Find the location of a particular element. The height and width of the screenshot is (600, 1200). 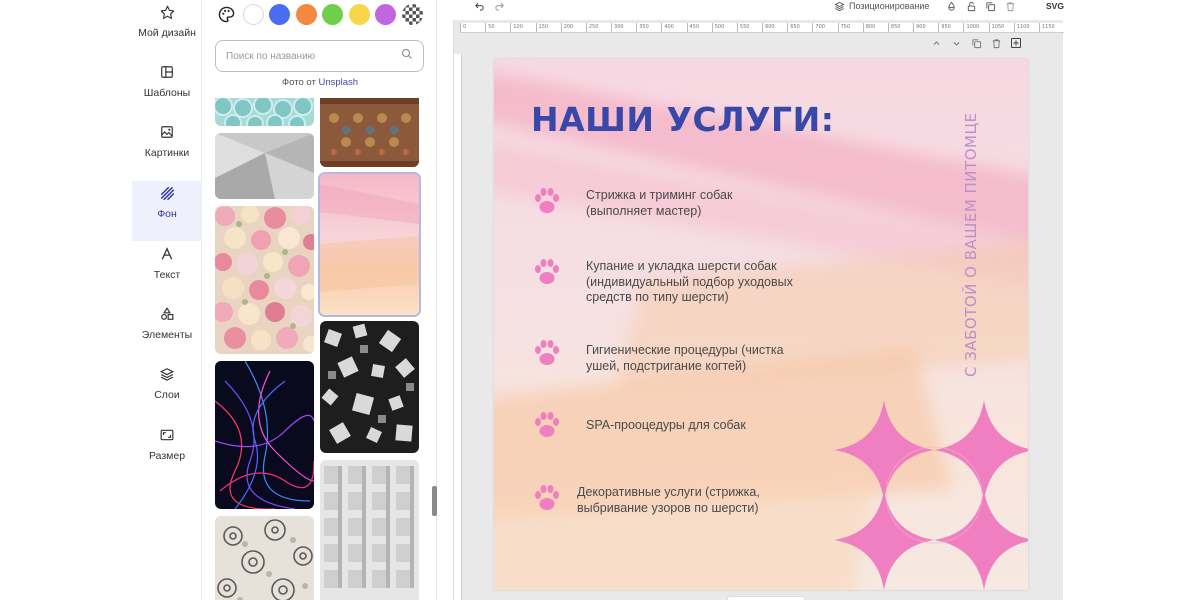

positioning-button: Позиционирование is located at coordinates (889, 6).